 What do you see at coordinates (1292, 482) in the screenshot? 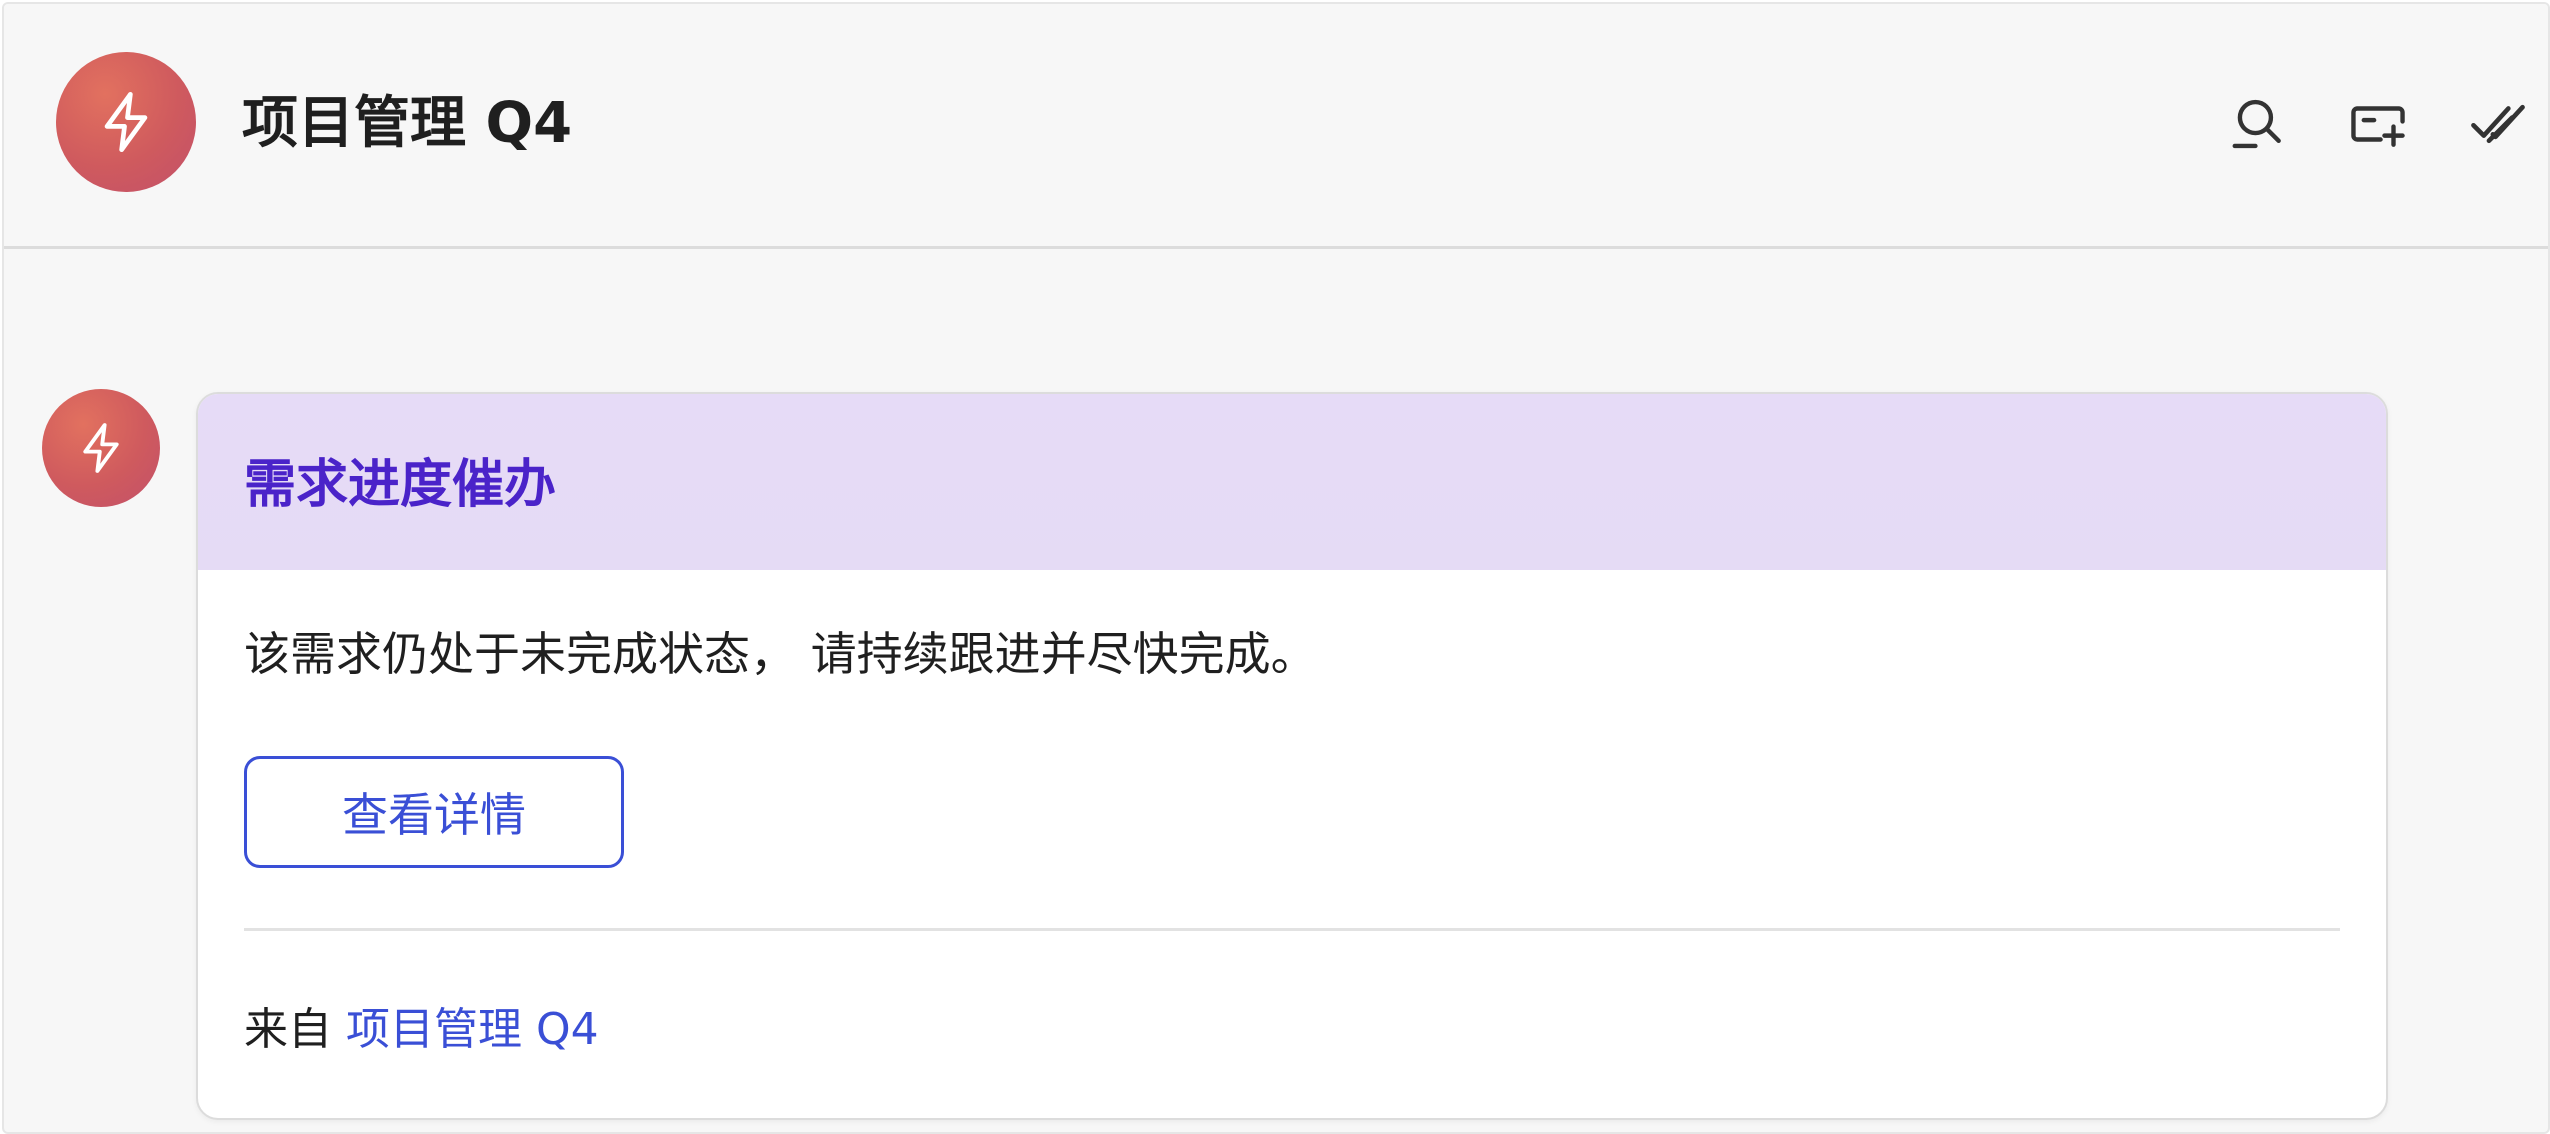
I see `card-header: 需求进度催办` at bounding box center [1292, 482].